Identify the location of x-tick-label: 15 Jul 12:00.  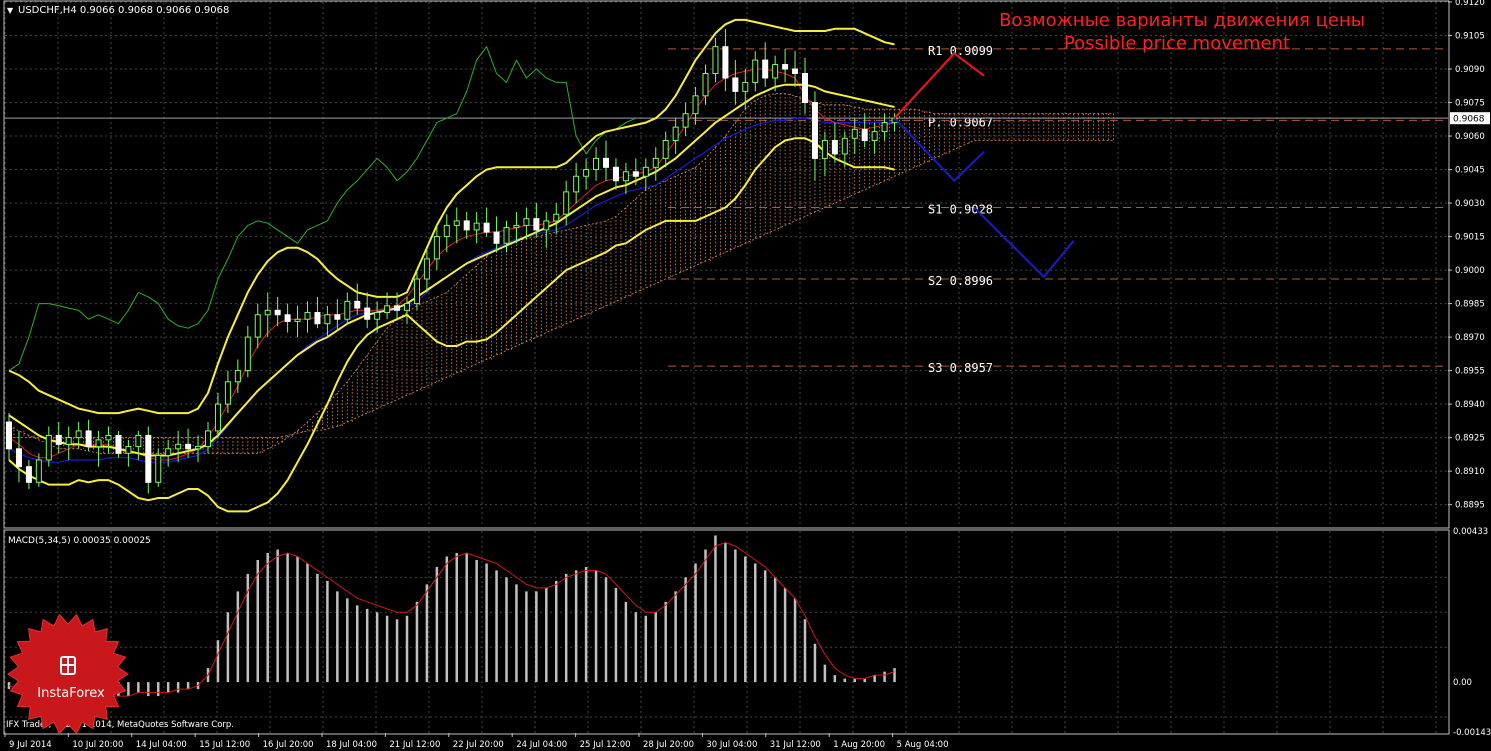
(224, 745).